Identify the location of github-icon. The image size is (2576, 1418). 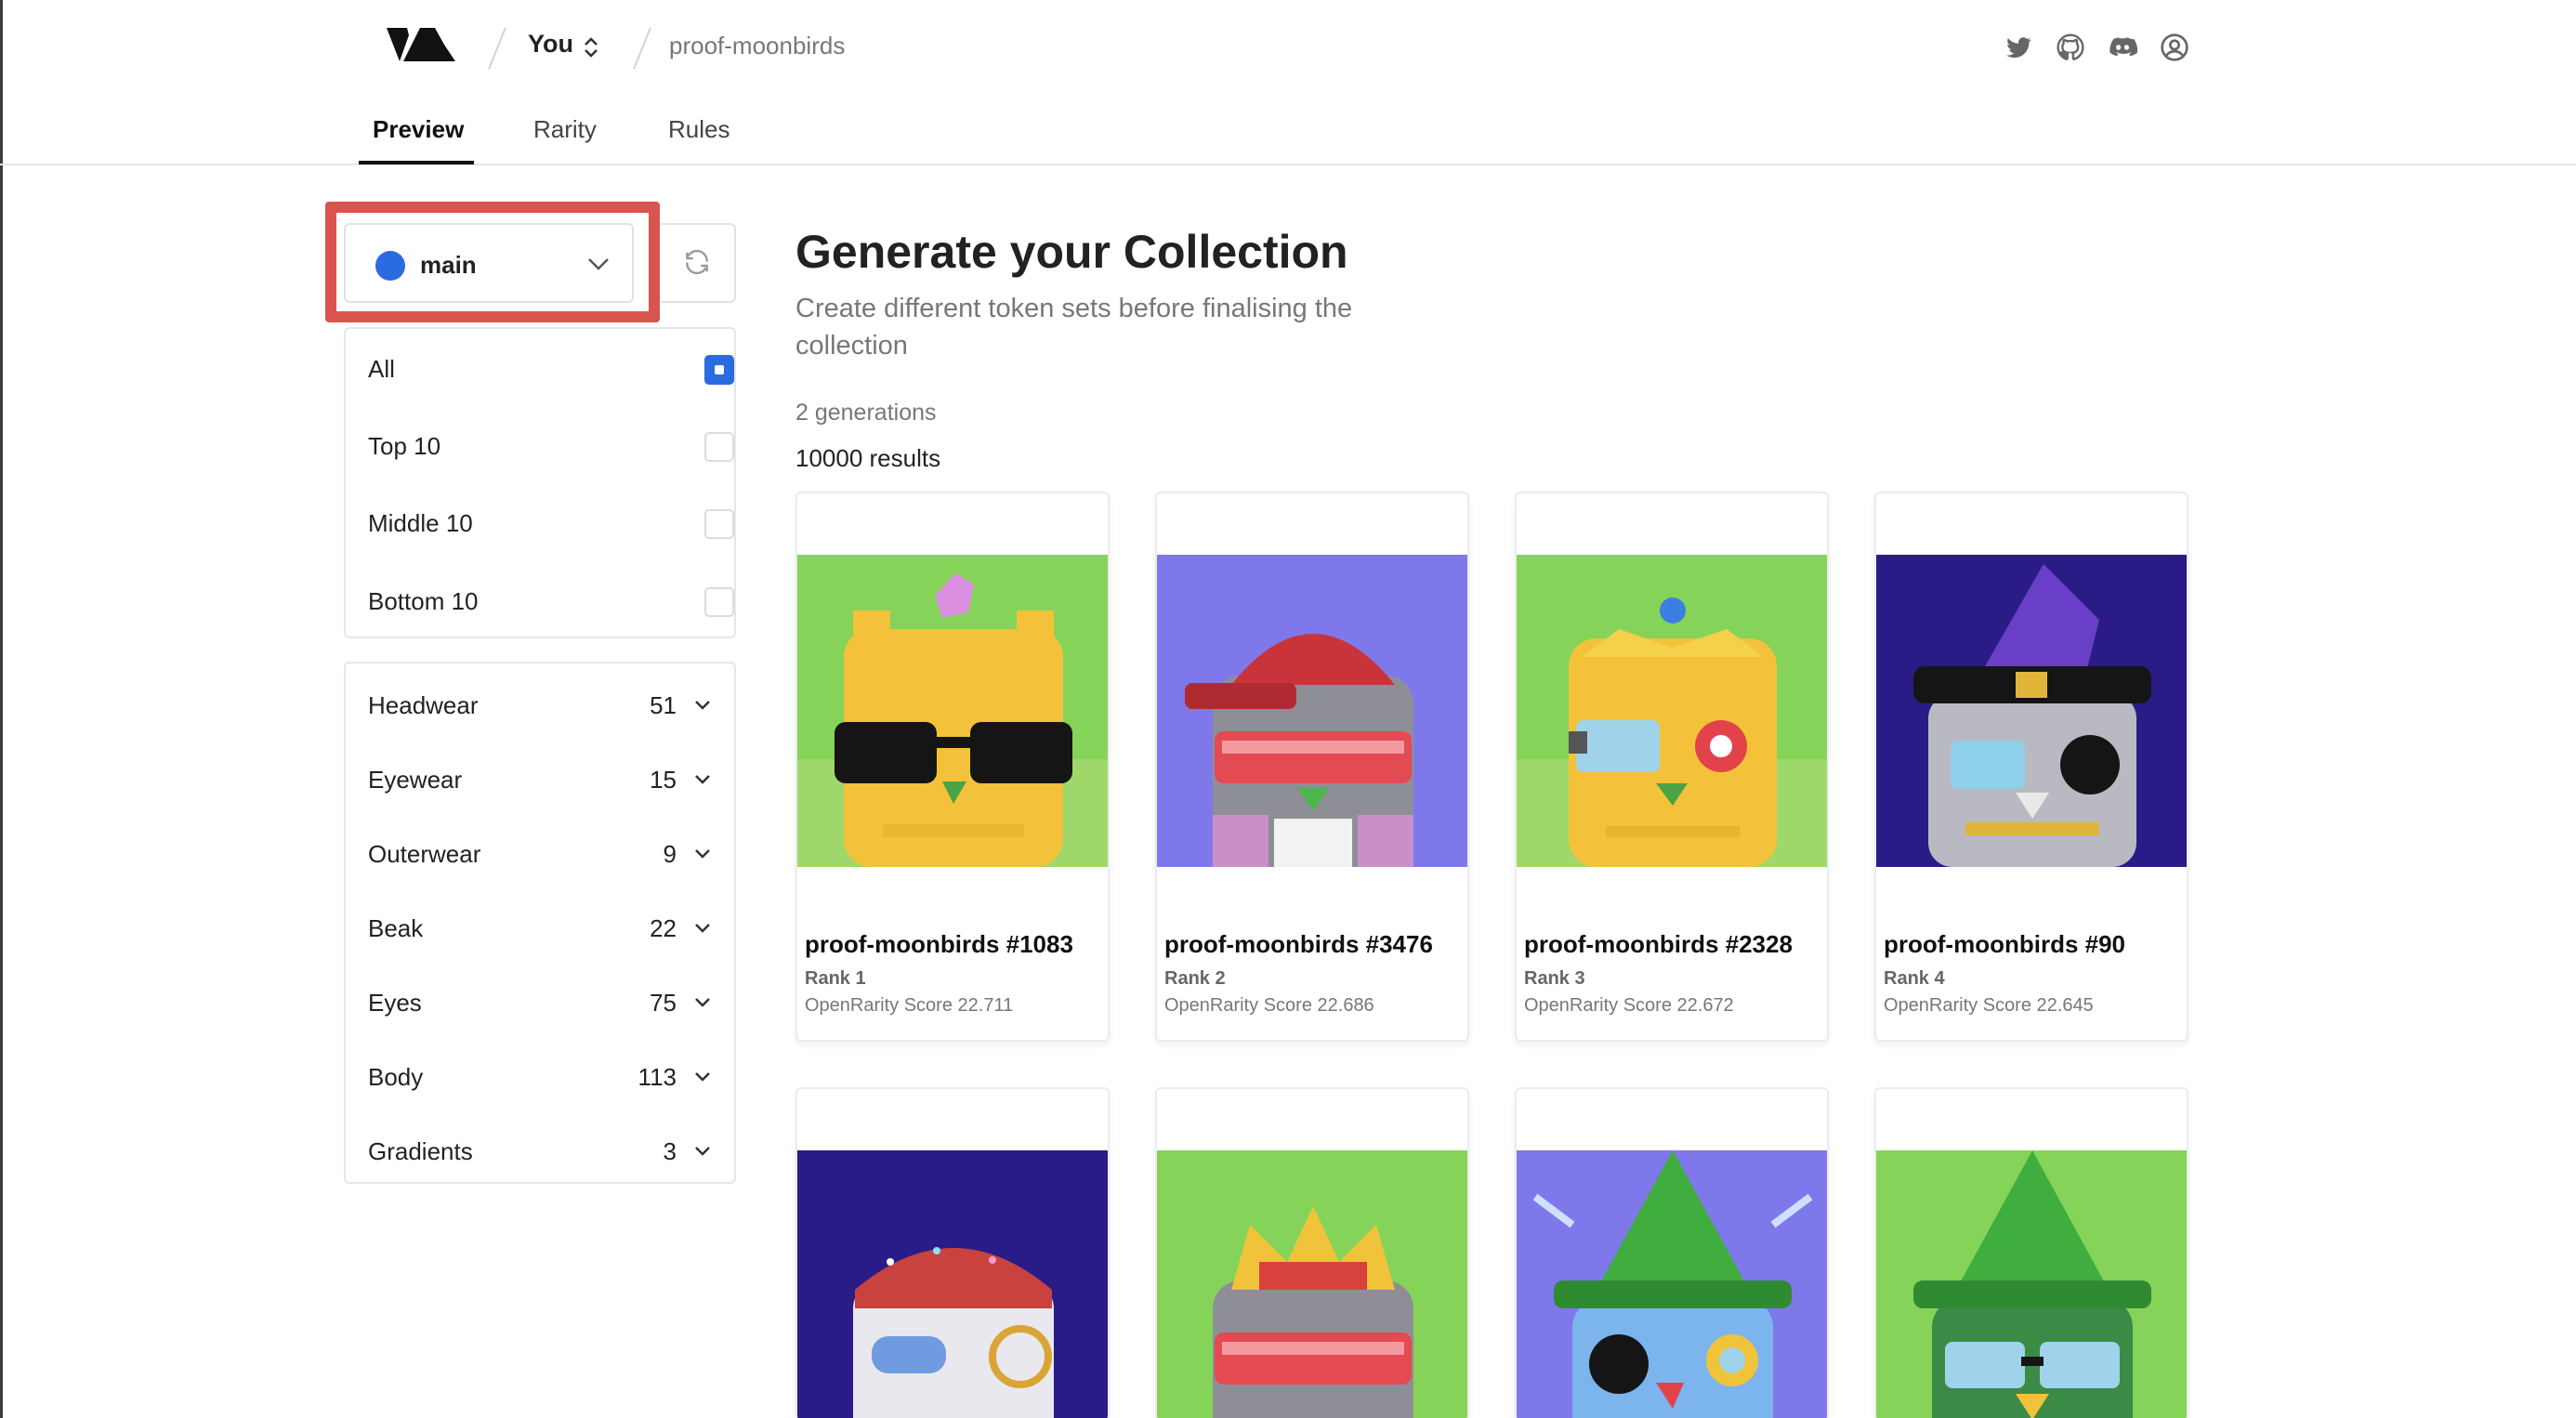
(2070, 48).